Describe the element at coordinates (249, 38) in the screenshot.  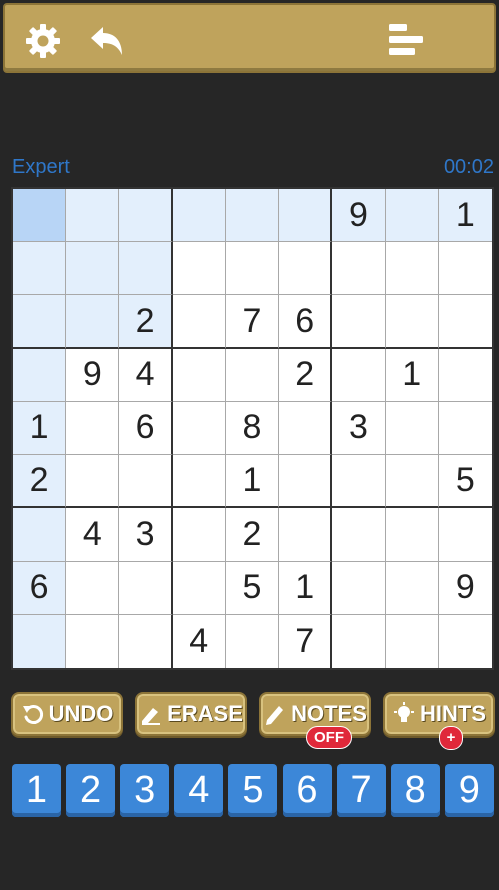
I see `top-toolbar` at that location.